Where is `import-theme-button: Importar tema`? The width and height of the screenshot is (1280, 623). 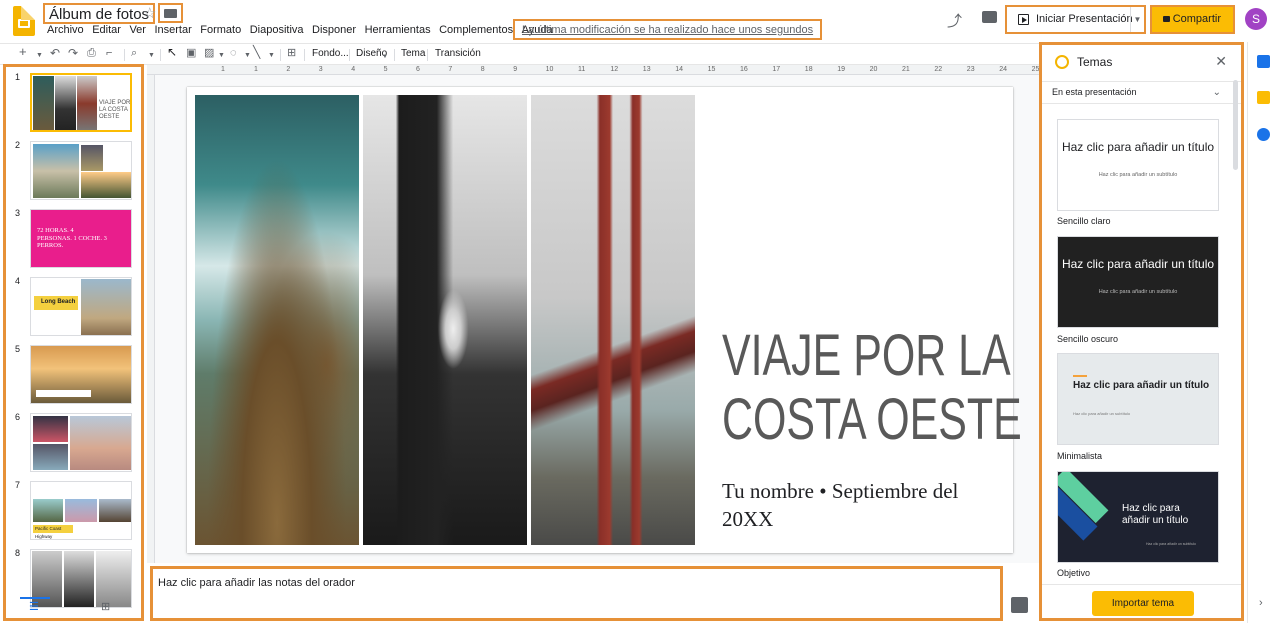
import-theme-button: Importar tema is located at coordinates (1143, 603).